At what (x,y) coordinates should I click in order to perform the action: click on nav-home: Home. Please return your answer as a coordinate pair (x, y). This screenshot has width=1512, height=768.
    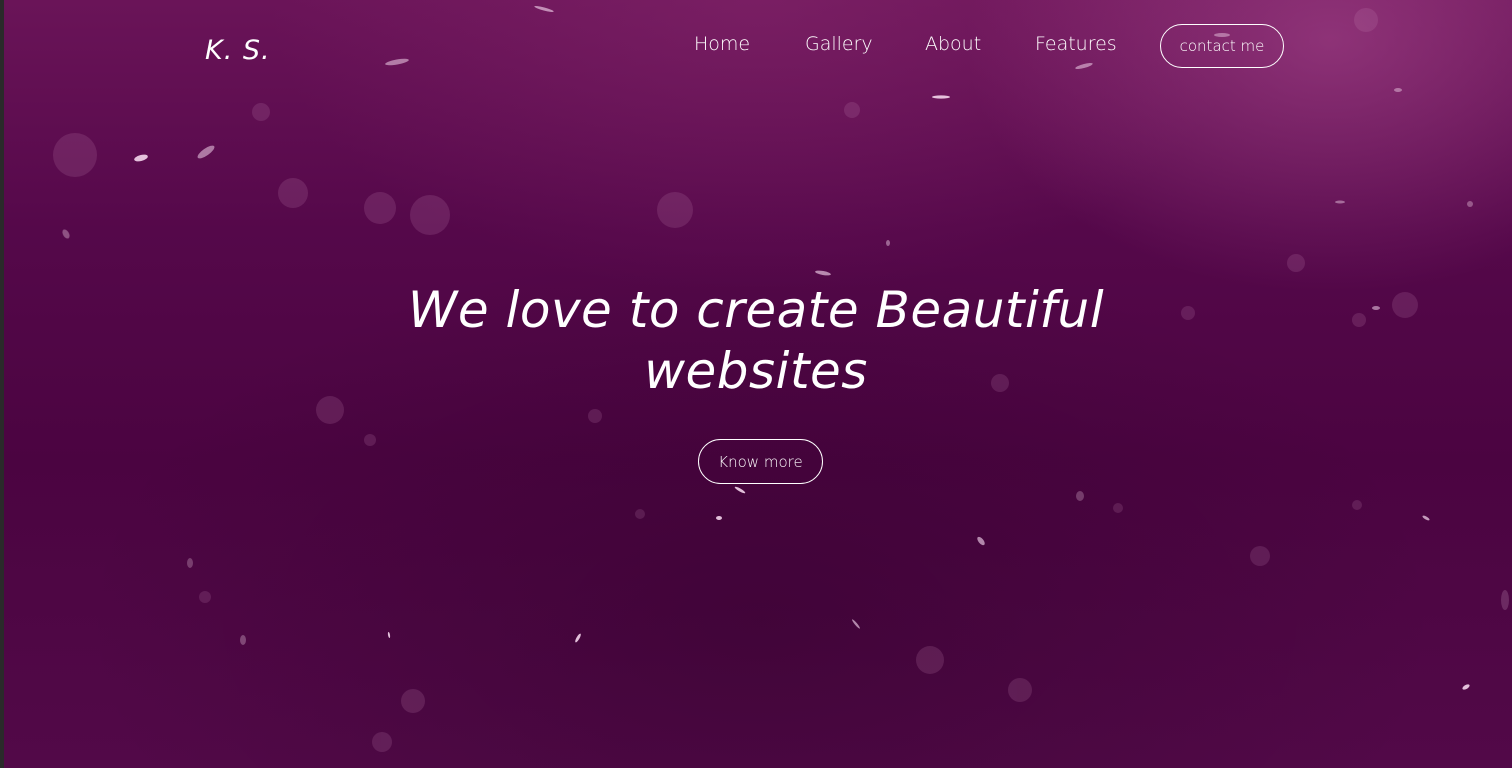
    Looking at the image, I should click on (722, 44).